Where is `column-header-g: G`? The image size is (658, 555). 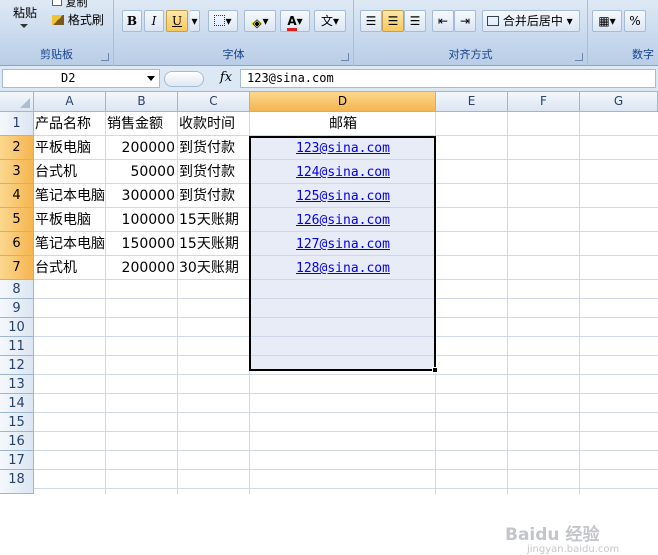
column-header-g: G is located at coordinates (619, 102).